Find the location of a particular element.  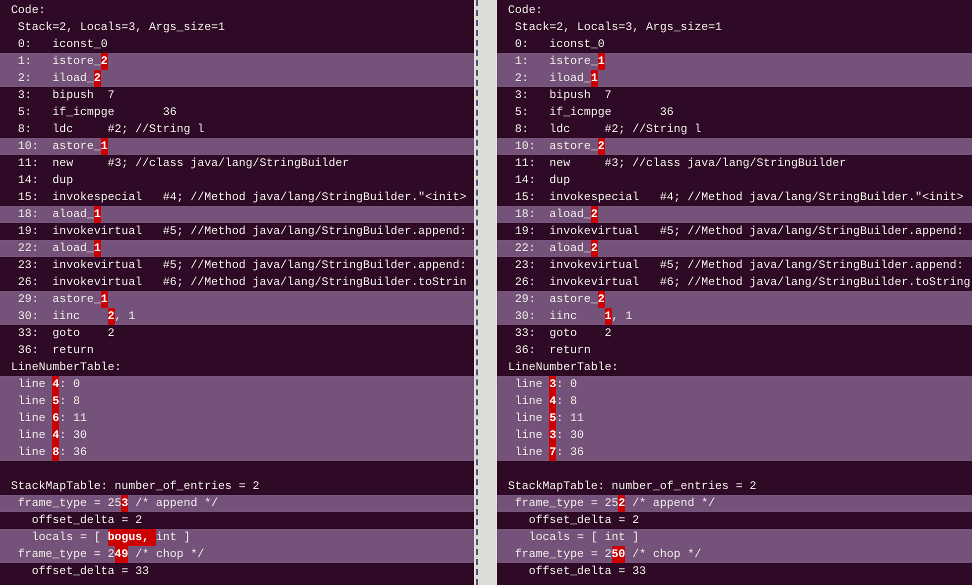

code-text: : 36 is located at coordinates (570, 452).